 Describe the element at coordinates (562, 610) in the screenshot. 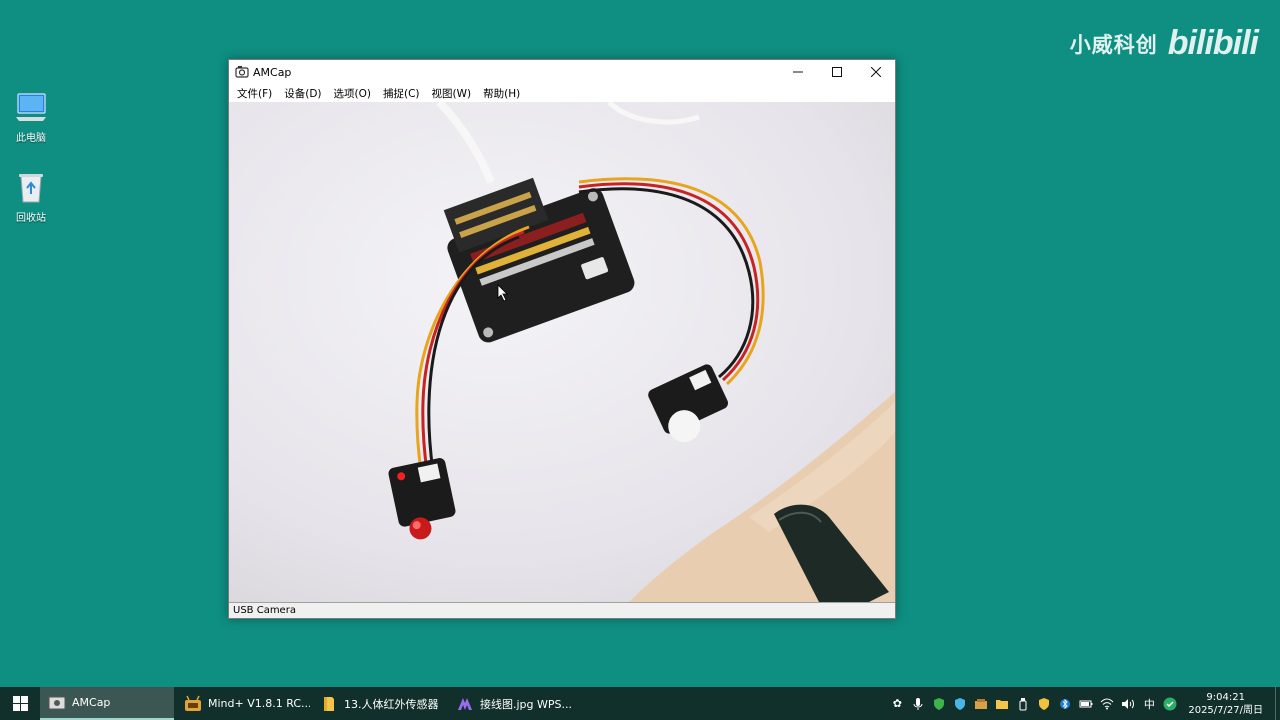

I see `status-bar: USB Camera` at that location.